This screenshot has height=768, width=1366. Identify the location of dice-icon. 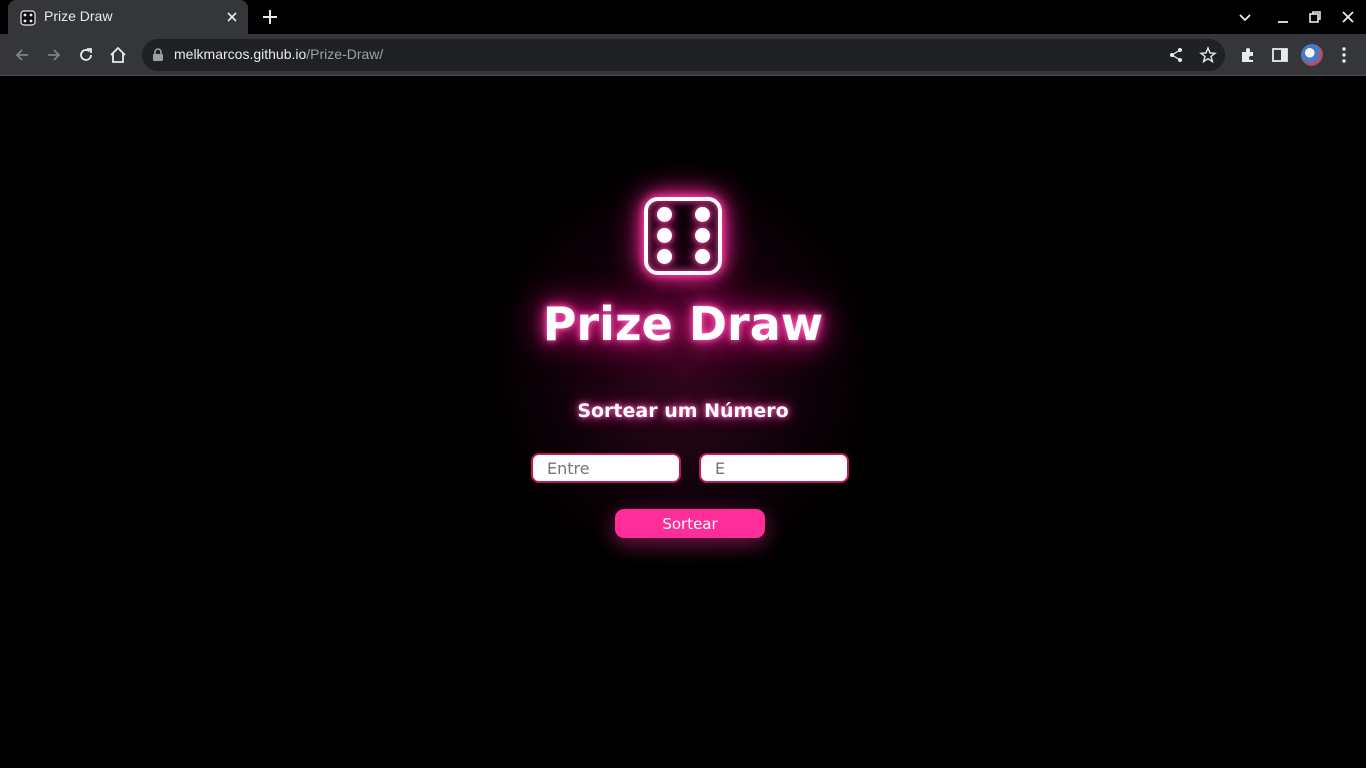
(683, 236).